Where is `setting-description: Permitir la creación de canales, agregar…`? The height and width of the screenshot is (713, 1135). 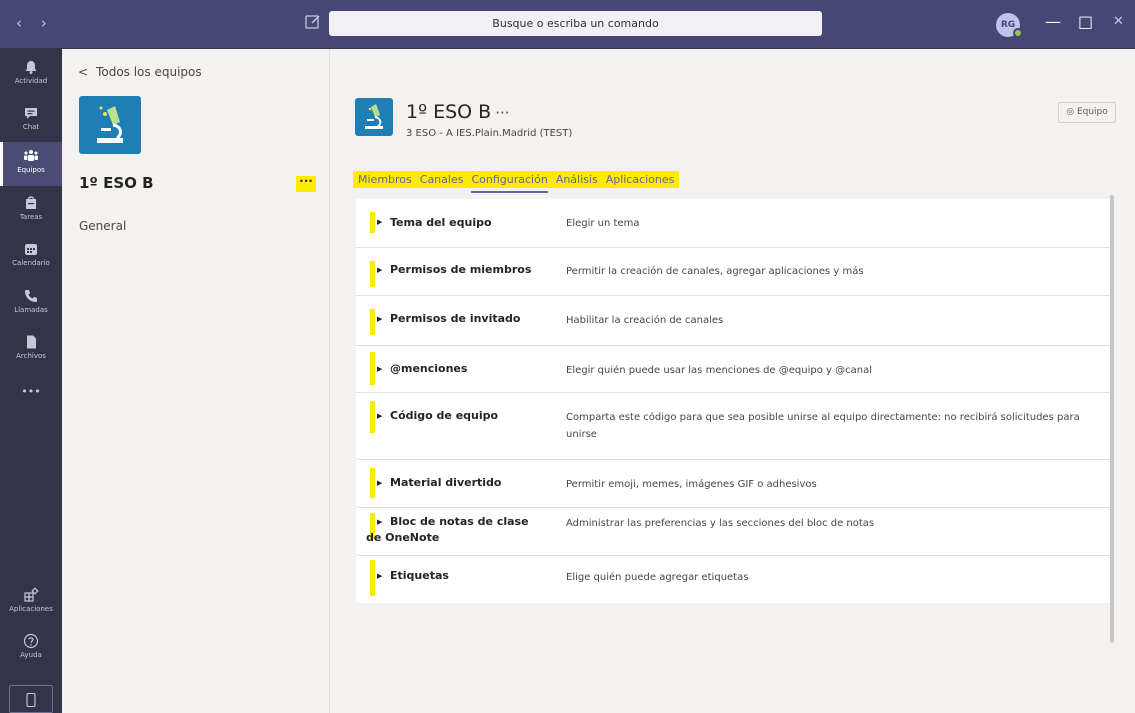 setting-description: Permitir la creación de canales, agregar… is located at coordinates (715, 271).